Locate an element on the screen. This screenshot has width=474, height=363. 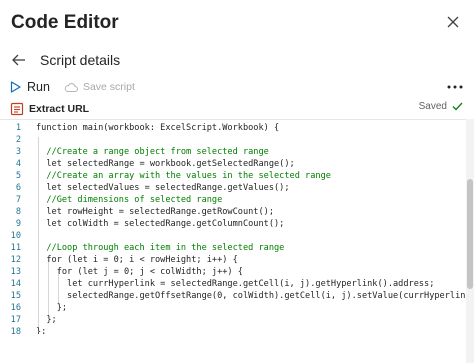
line-number: 14 is located at coordinates (15, 284).